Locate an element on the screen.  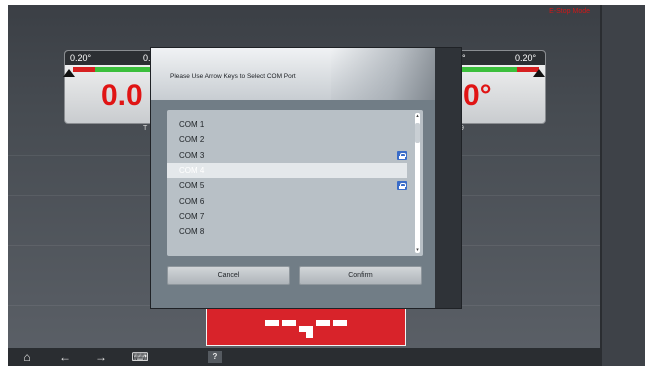
keyboard-icon: ⌨ is located at coordinates (140, 357).